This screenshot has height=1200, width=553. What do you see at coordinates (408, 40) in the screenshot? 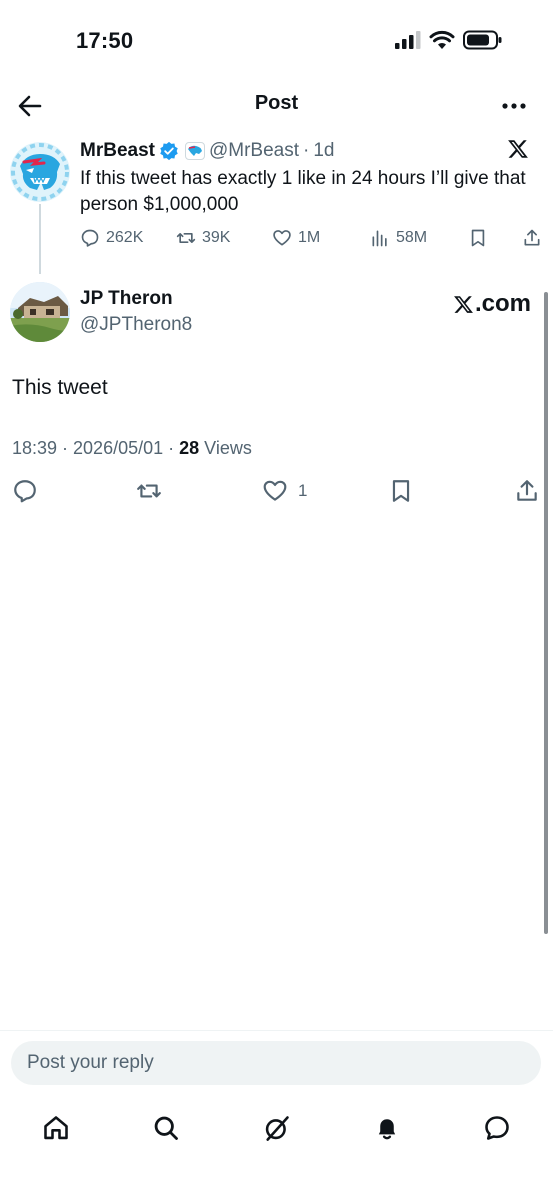
I see `cellular-signal-icon` at bounding box center [408, 40].